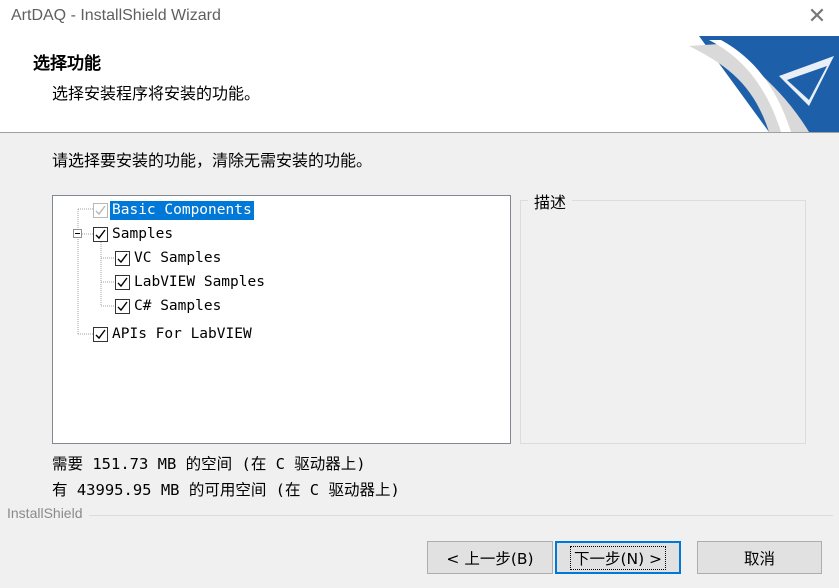 Image resolution: width=839 pixels, height=588 pixels. I want to click on tree-item-samples: Samples, so click(134, 234).